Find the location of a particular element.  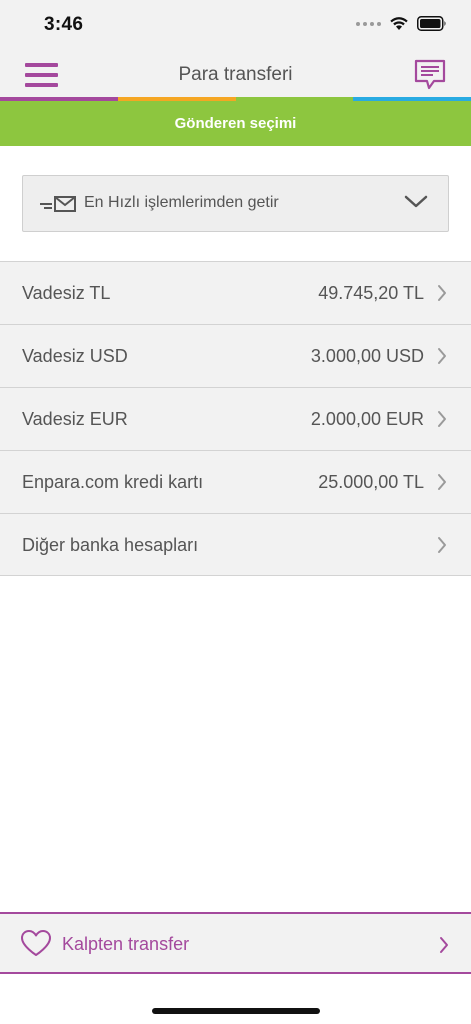

battery-icon is located at coordinates (431, 23).